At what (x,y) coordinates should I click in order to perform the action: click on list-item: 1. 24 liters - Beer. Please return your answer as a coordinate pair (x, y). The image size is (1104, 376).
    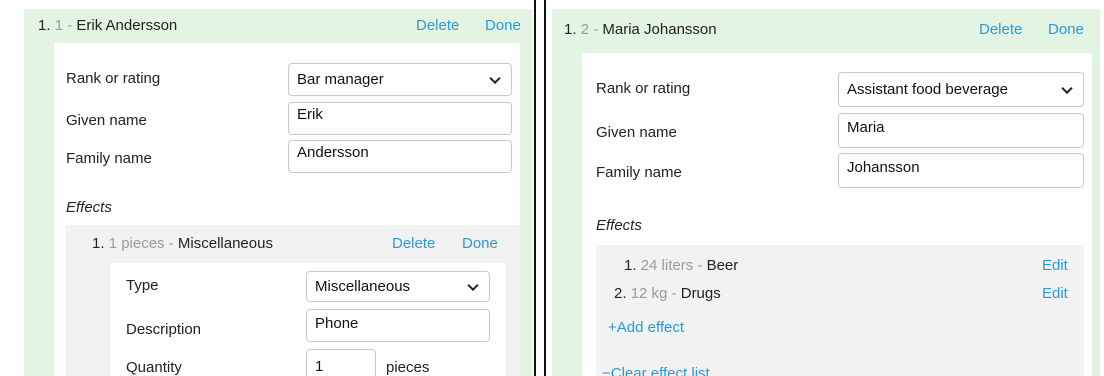
    Looking at the image, I should click on (681, 265).